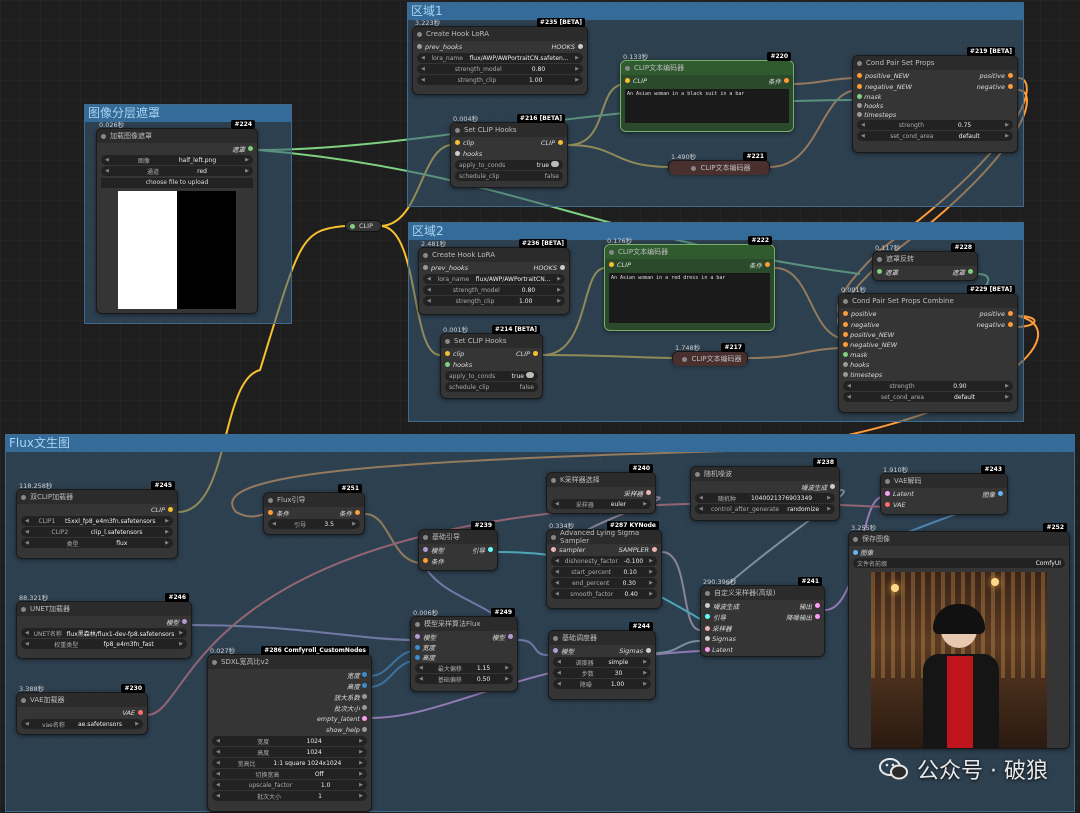 This screenshot has height=813, width=1080. I want to click on control-after-generate-select: ◀ control_after_generate randomize ▶, so click(765, 509).